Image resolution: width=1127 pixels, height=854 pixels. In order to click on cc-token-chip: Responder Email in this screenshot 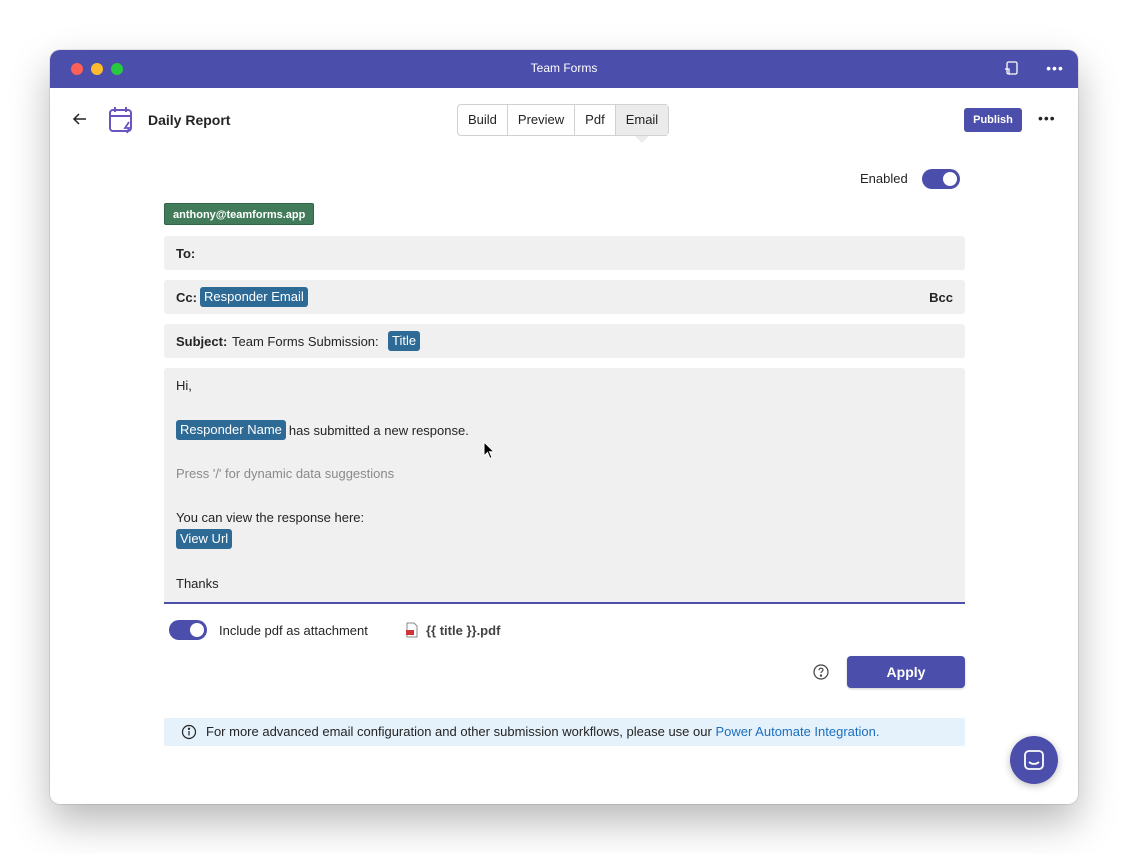, I will do `click(254, 297)`.